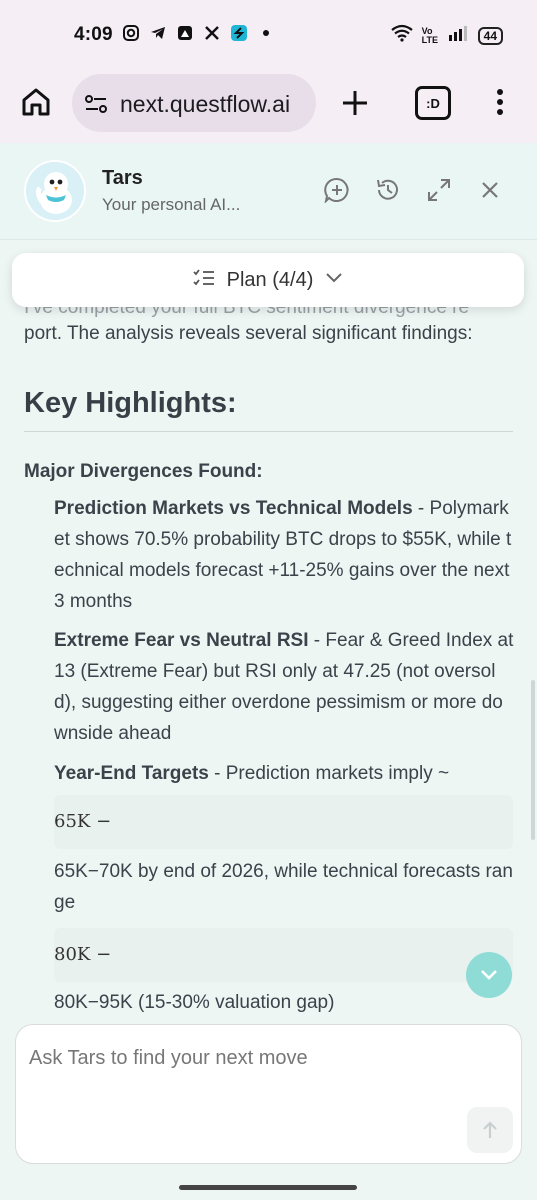 The height and width of the screenshot is (1200, 537). I want to click on browser-toolbar: next.questflow.ai :D, so click(268, 106).